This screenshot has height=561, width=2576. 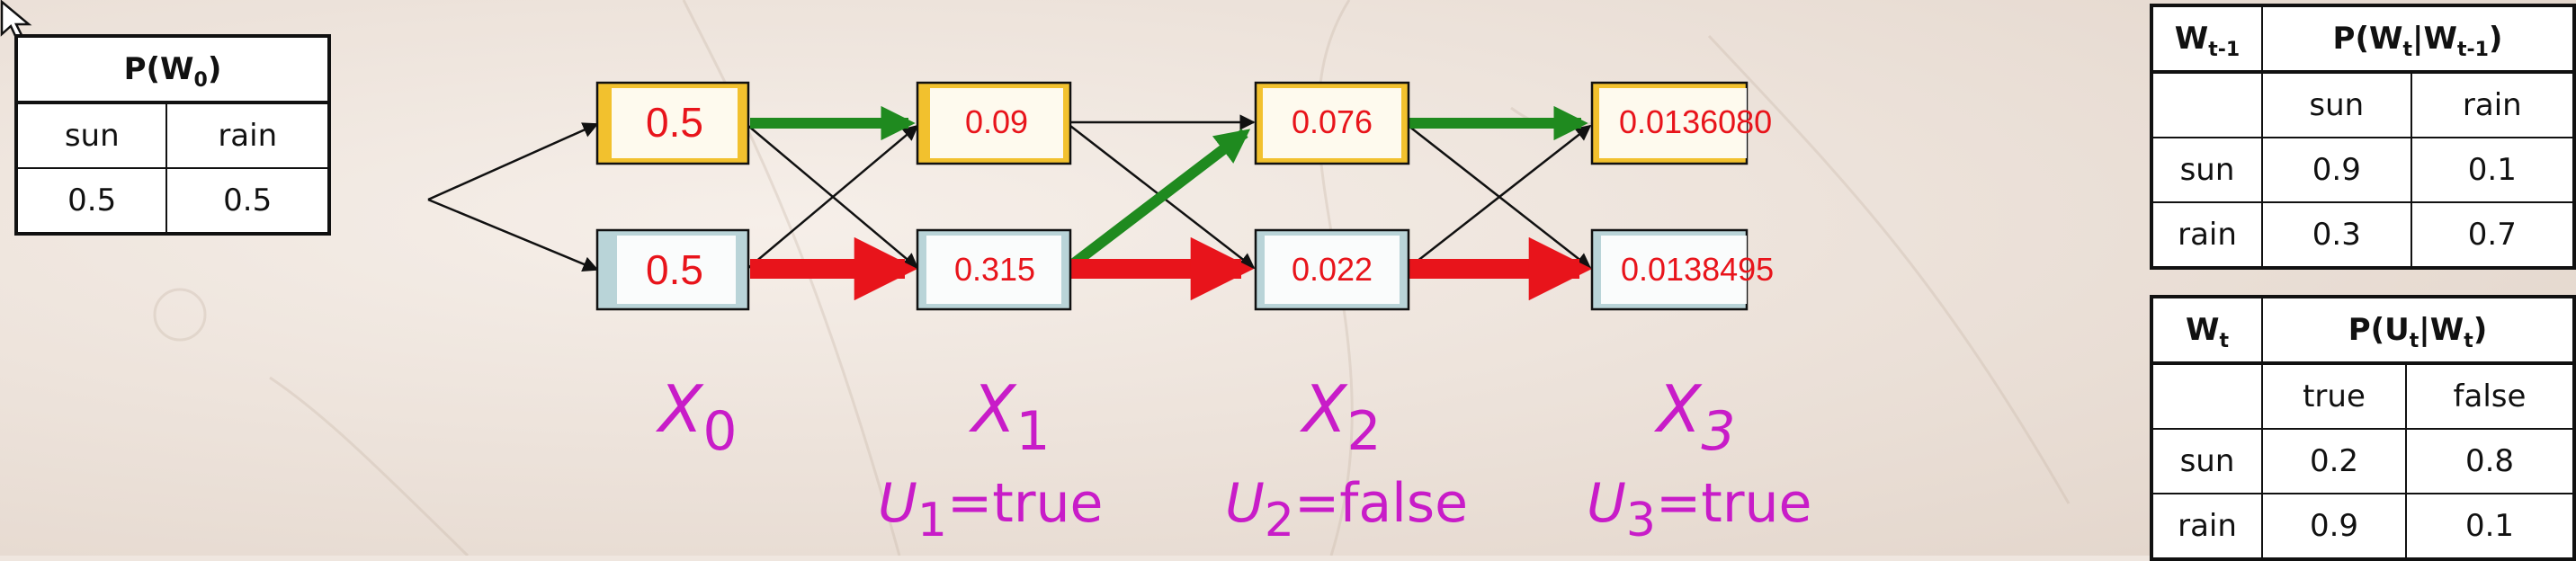 I want to click on transition-header-prob: P(Wt|Wt-1), so click(x=2418, y=39).